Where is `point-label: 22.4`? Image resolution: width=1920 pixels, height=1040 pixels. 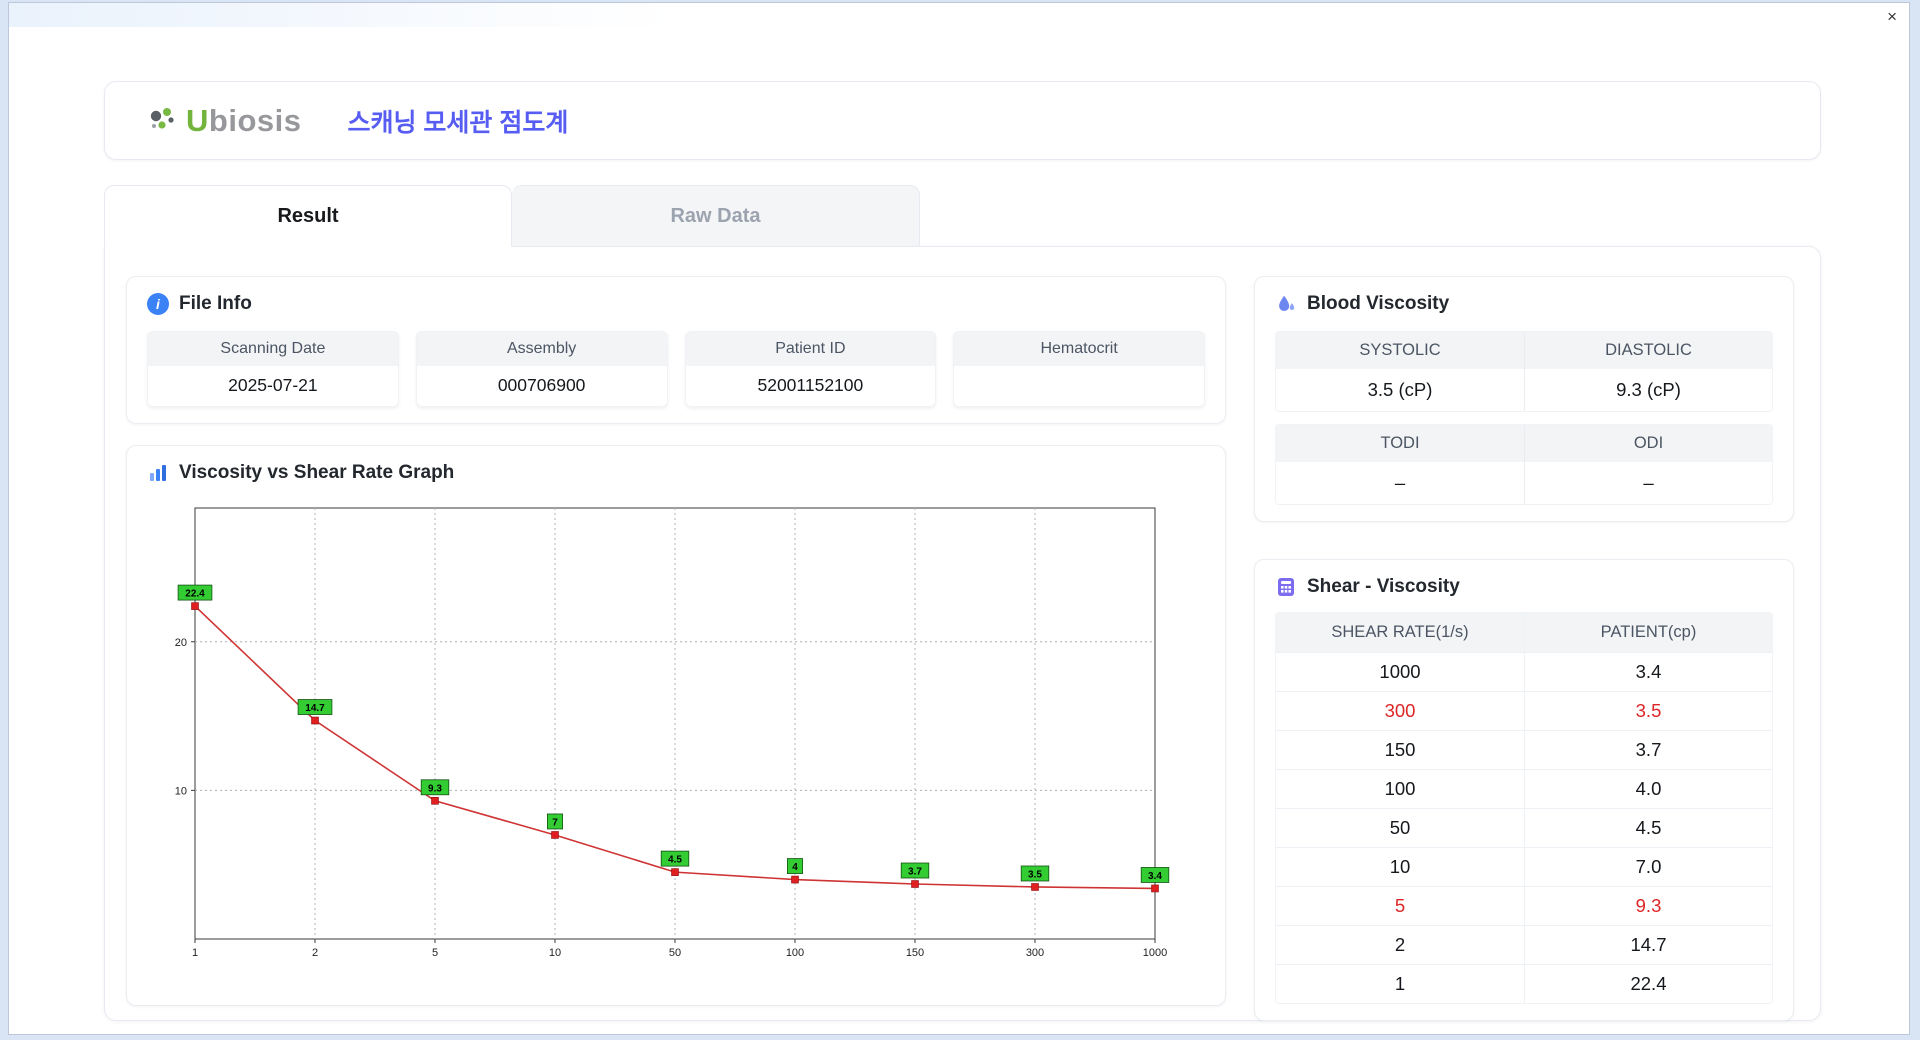 point-label: 22.4 is located at coordinates (195, 594).